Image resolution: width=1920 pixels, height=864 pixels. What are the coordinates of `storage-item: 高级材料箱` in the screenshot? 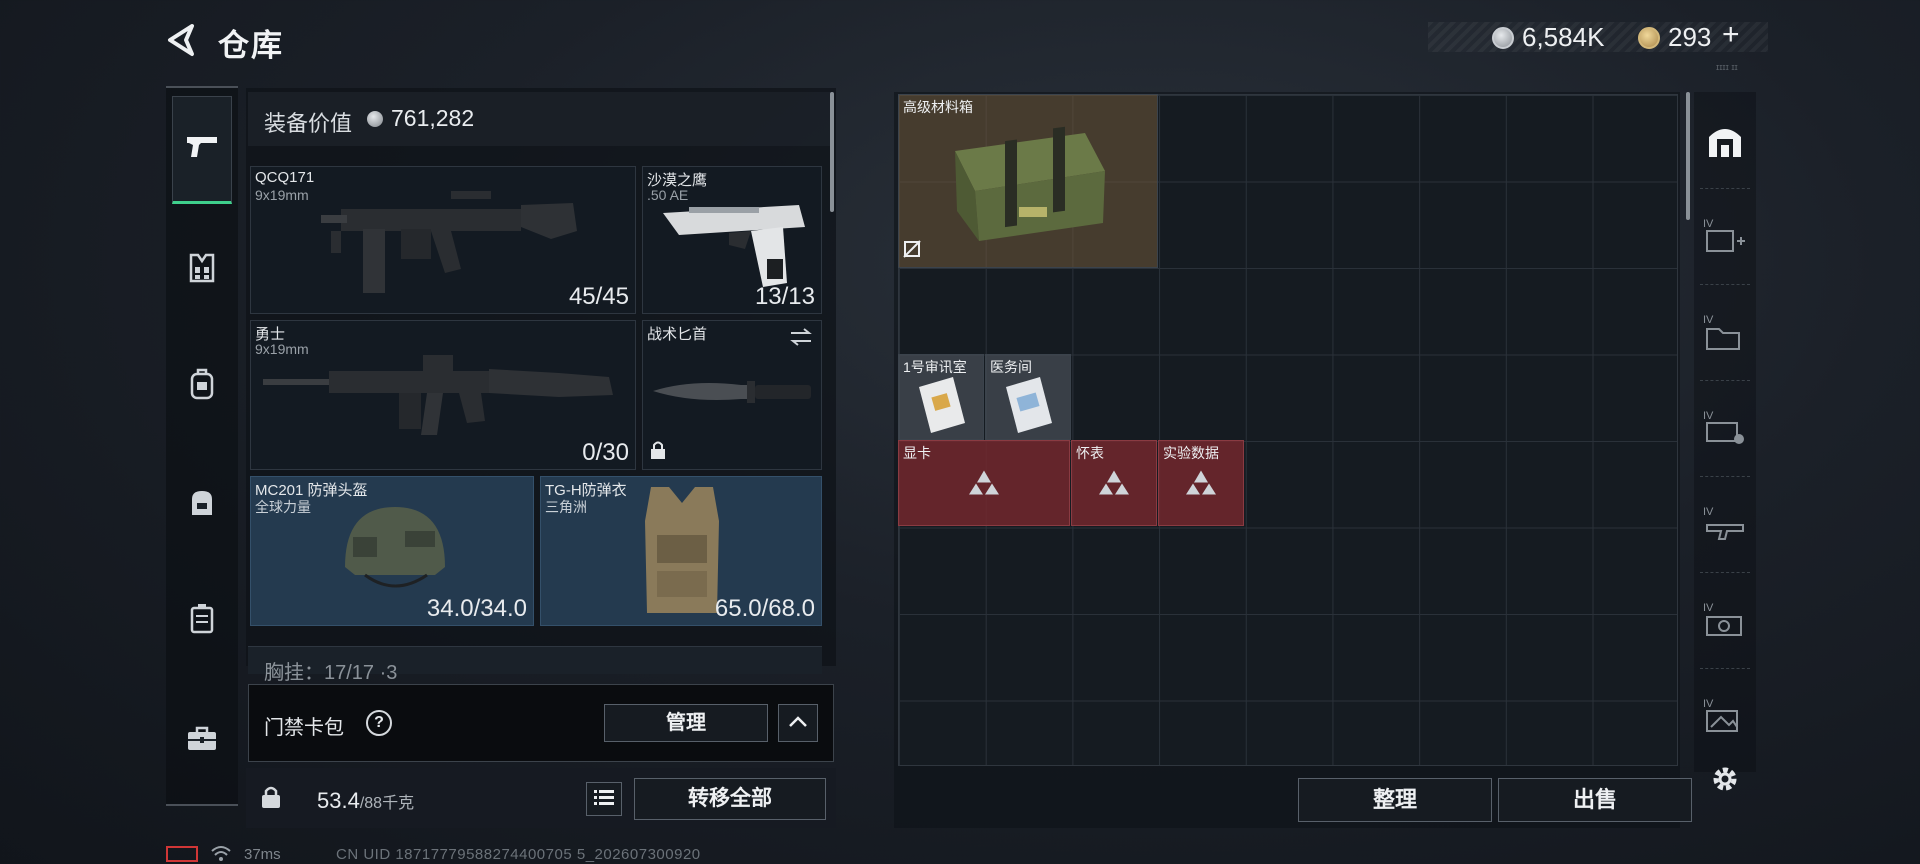 It's located at (1028, 181).